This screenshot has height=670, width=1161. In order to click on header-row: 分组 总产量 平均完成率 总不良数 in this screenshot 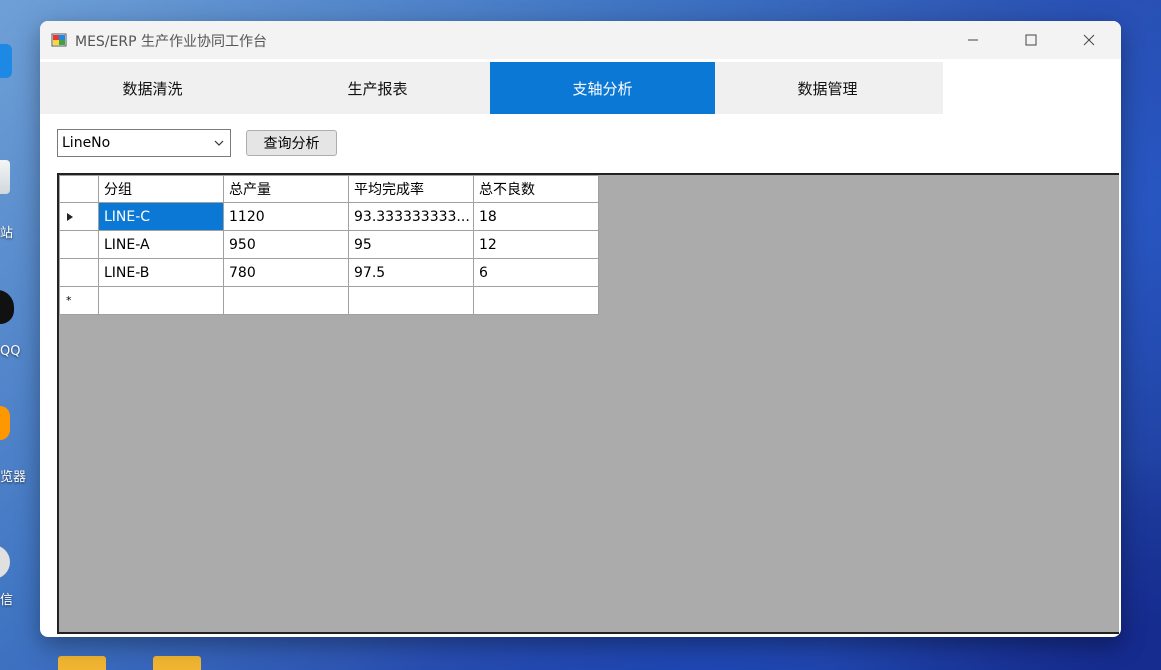, I will do `click(329, 189)`.